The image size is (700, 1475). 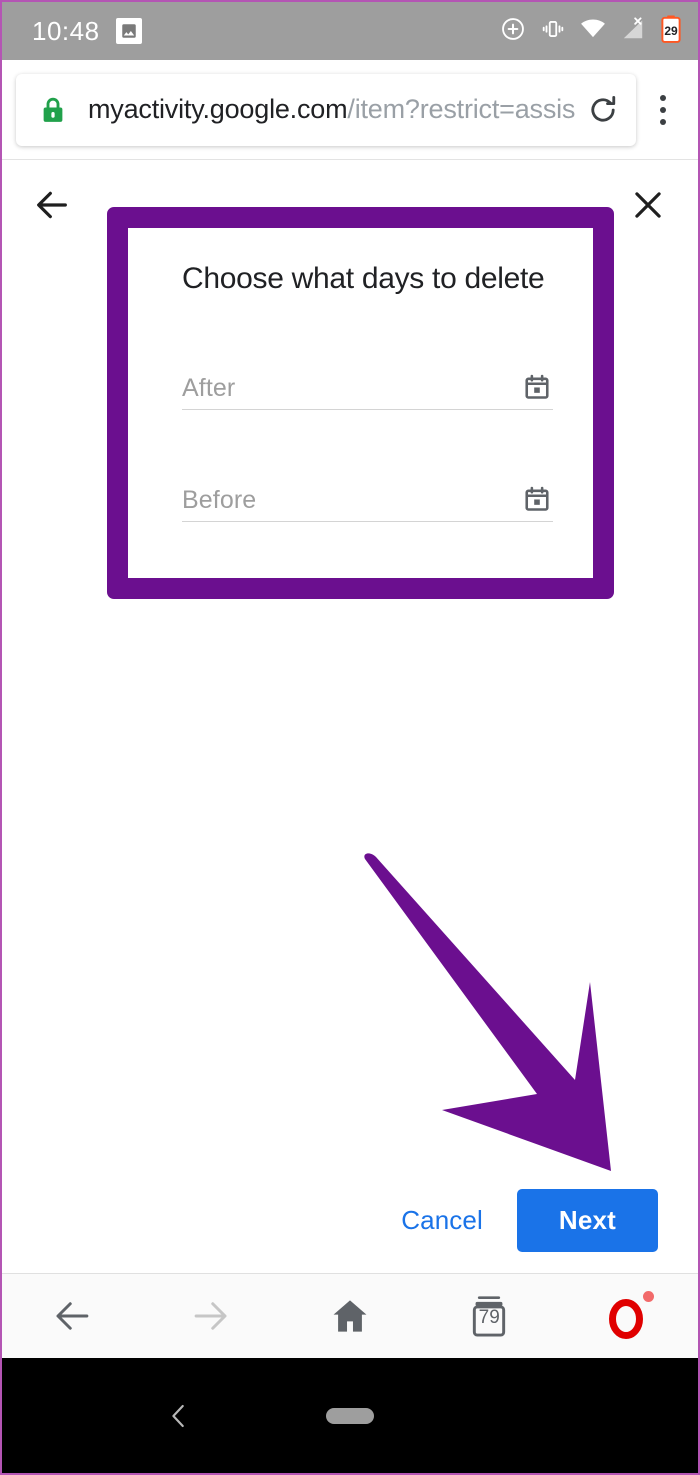 What do you see at coordinates (219, 499) in the screenshot?
I see `before-date-placeholder: Before` at bounding box center [219, 499].